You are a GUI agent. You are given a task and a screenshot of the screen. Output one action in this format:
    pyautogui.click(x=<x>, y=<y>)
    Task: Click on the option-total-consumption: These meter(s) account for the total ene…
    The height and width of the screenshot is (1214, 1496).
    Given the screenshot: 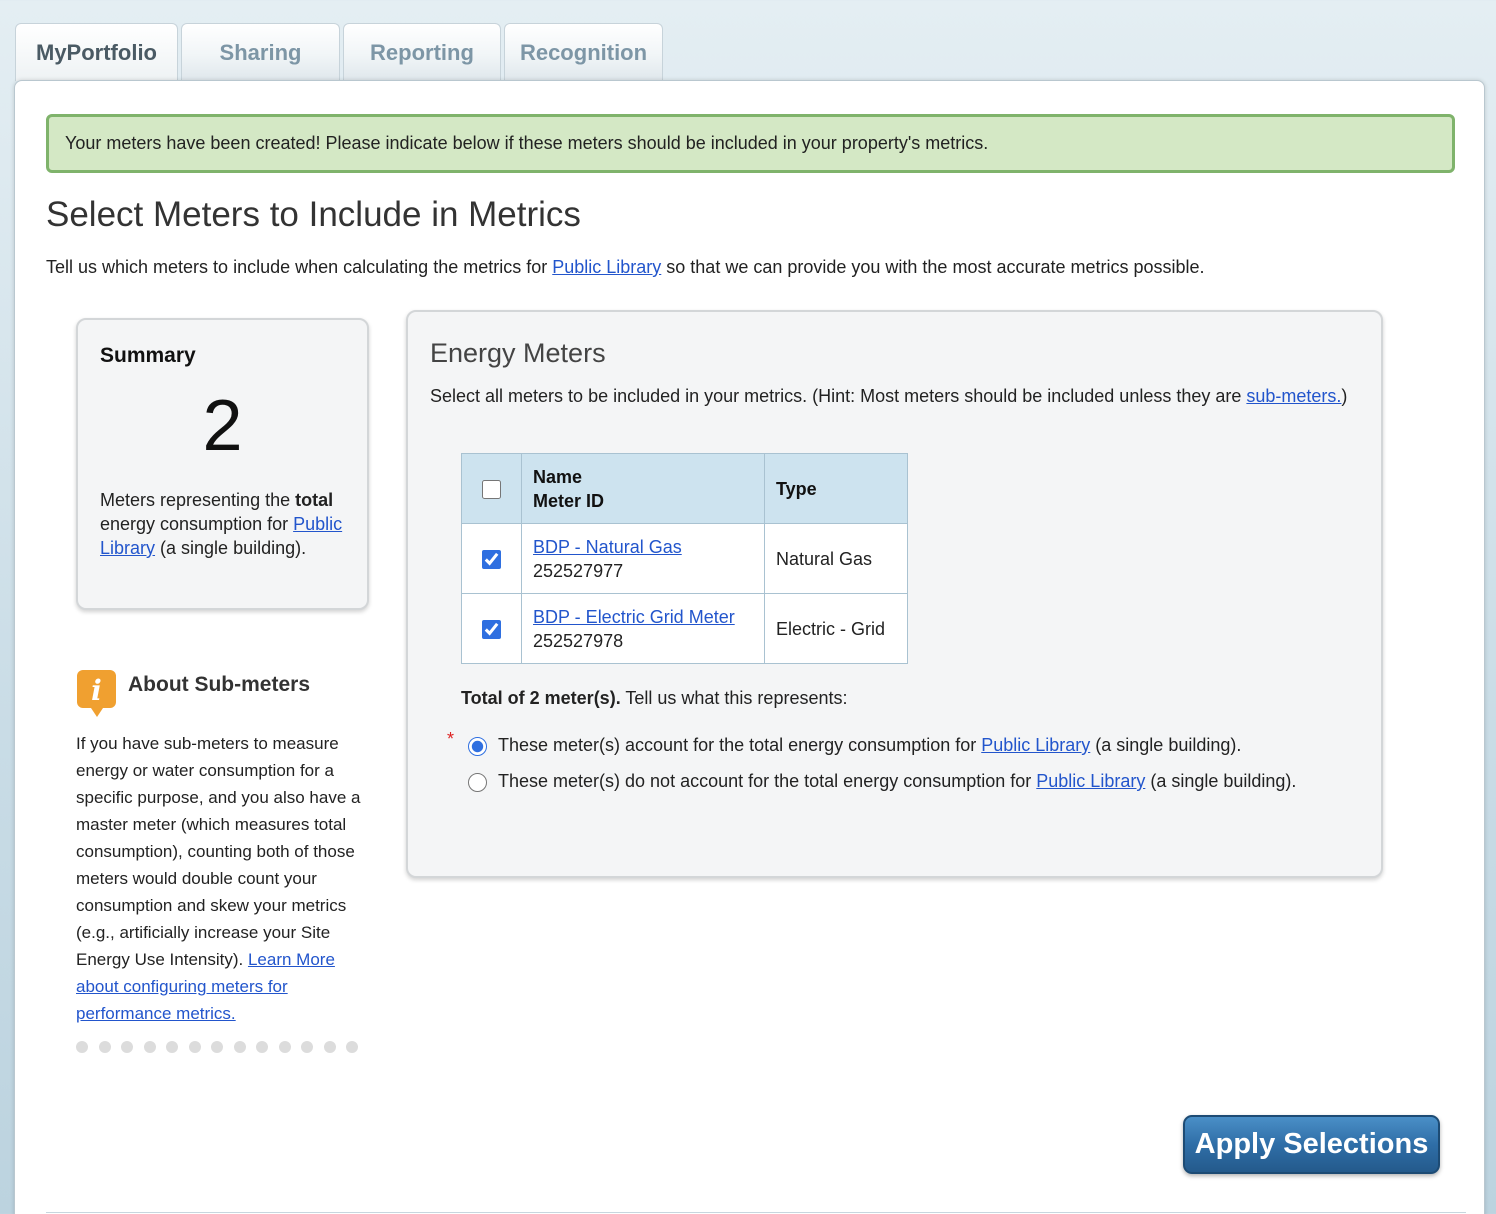 What is the action you would take?
    pyautogui.click(x=854, y=745)
    